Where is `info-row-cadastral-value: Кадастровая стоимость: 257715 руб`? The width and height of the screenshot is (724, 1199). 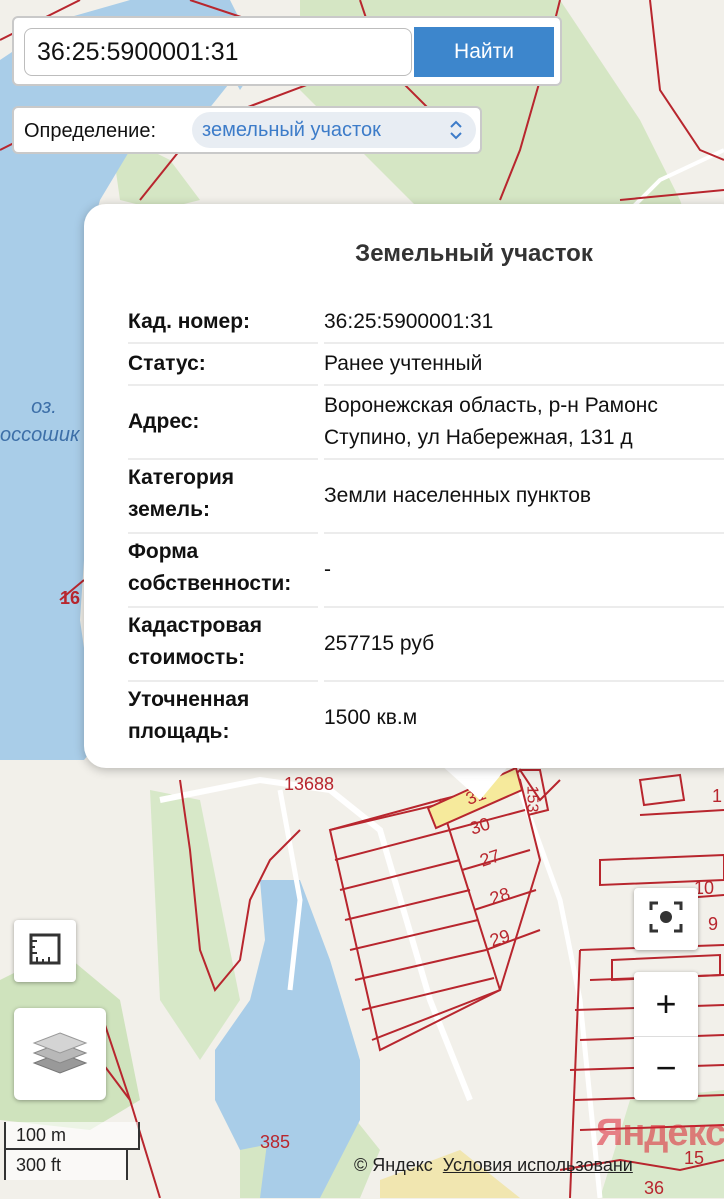 info-row-cadastral-value: Кадастровая стоимость: 257715 руб is located at coordinates (426, 646).